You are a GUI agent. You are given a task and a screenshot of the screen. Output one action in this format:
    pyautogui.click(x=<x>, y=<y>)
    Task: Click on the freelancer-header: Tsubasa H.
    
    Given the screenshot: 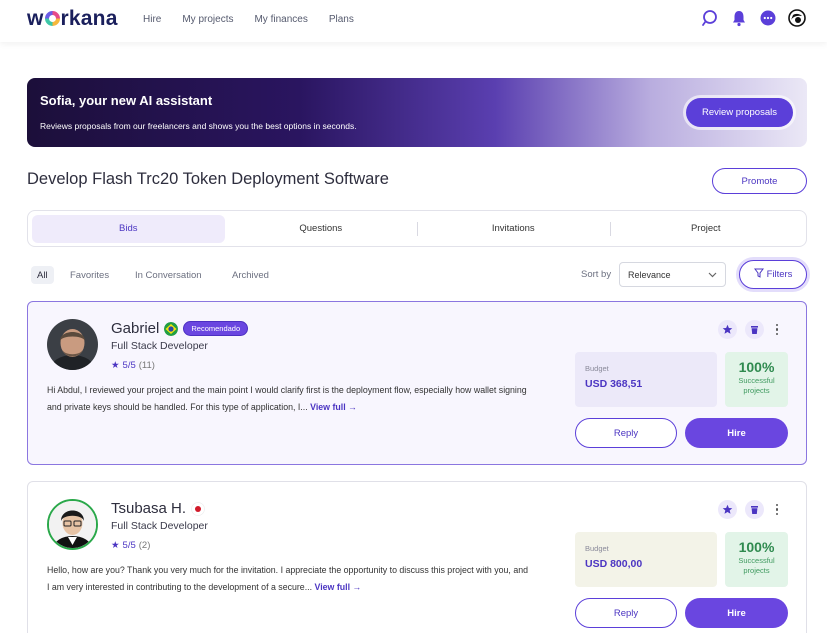 What is the action you would take?
    pyautogui.click(x=158, y=508)
    